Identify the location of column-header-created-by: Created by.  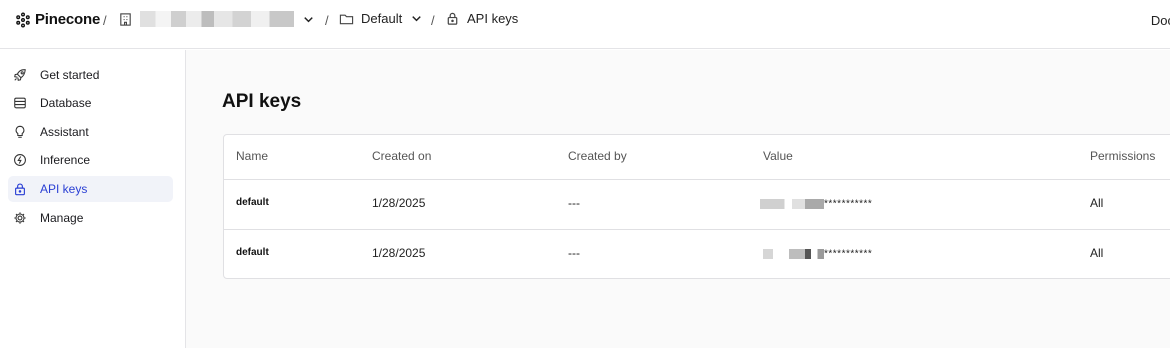
(597, 156).